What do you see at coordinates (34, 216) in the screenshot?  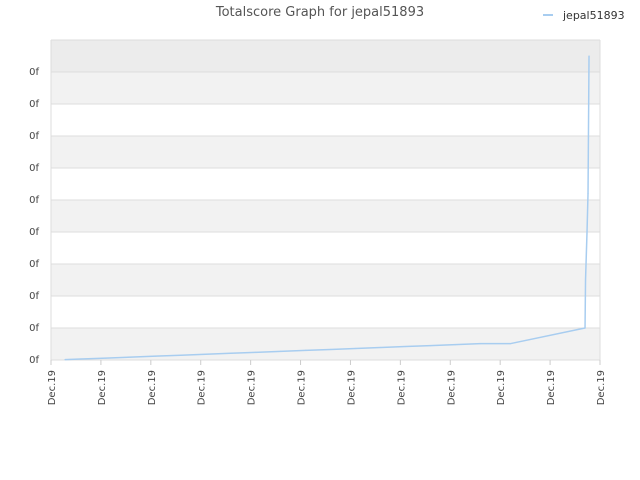 I see `y-axis-ticks: 0f 0f 0f 0f 0f 0f 0f 0f 0f 0f` at bounding box center [34, 216].